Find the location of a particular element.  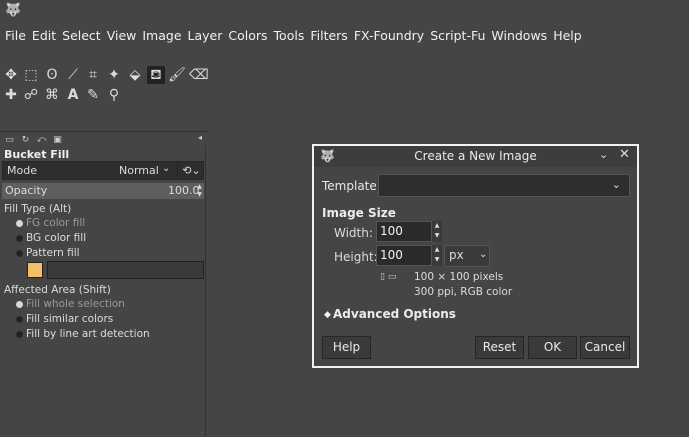

mode-combo: Mode Normal ⌄ ⟲⌄ is located at coordinates (103, 170).